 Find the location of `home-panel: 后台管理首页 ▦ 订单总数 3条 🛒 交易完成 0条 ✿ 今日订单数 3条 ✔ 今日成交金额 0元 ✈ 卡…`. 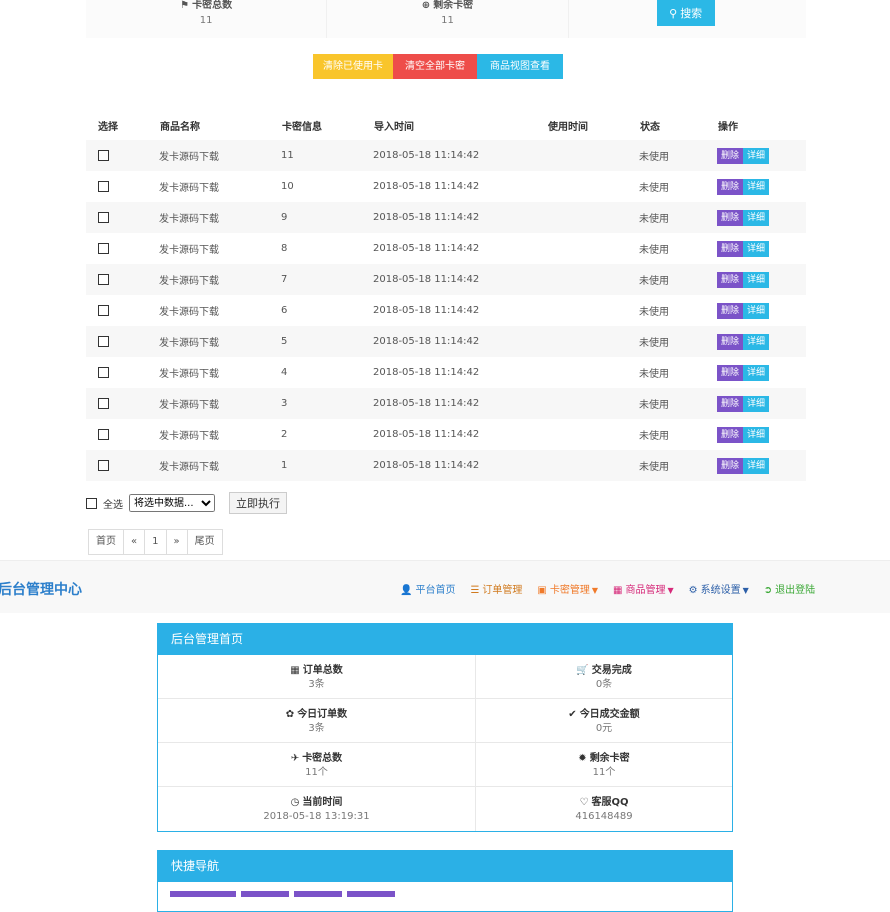

home-panel: 后台管理首页 ▦ 订单总数 3条 🛒 交易完成 0条 ✿ 今日订单数 3条 ✔ 今日成交金额 0元 ✈ 卡… is located at coordinates (445, 727).